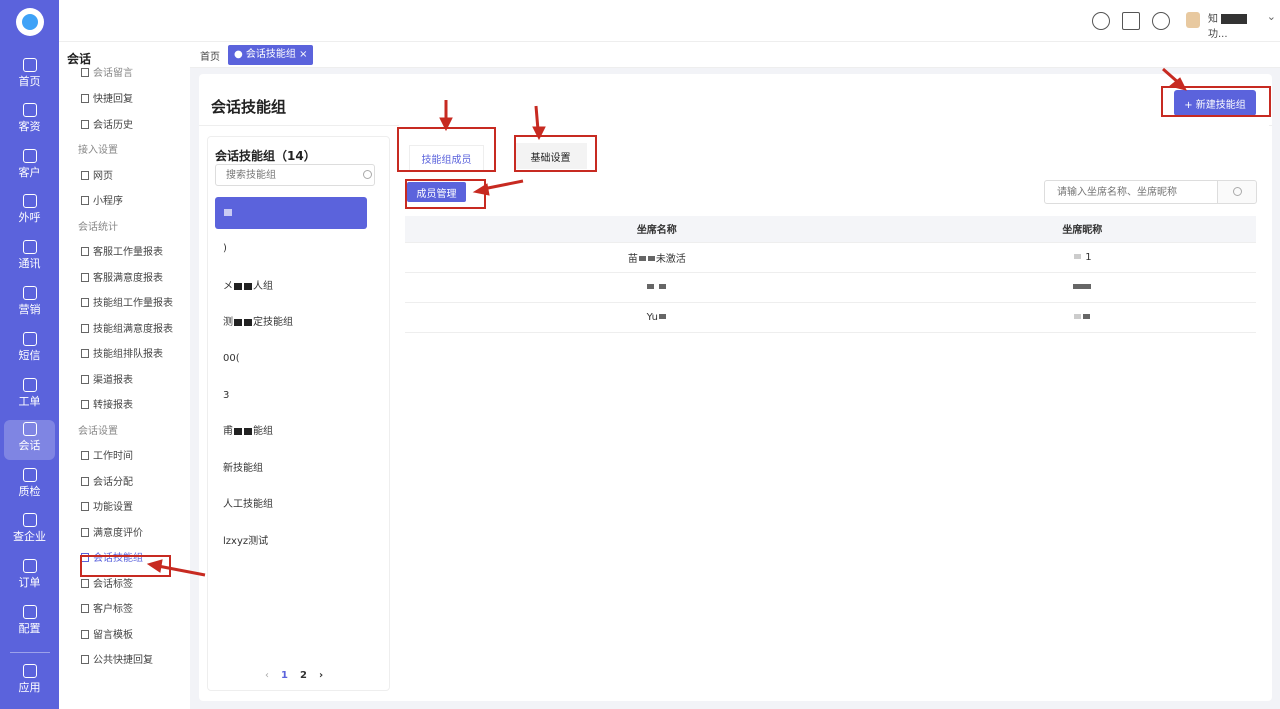 The width and height of the screenshot is (1280, 709). What do you see at coordinates (29, 396) in the screenshot?
I see `rail-item-7: 工单` at bounding box center [29, 396].